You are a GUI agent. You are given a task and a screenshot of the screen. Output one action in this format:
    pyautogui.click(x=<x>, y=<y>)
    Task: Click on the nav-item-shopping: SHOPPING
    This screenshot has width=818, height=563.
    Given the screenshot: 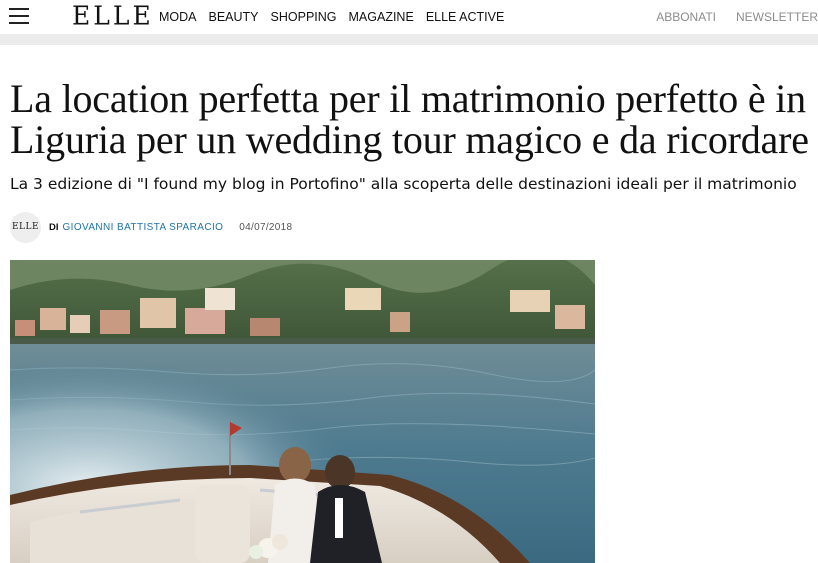 What is the action you would take?
    pyautogui.click(x=304, y=17)
    